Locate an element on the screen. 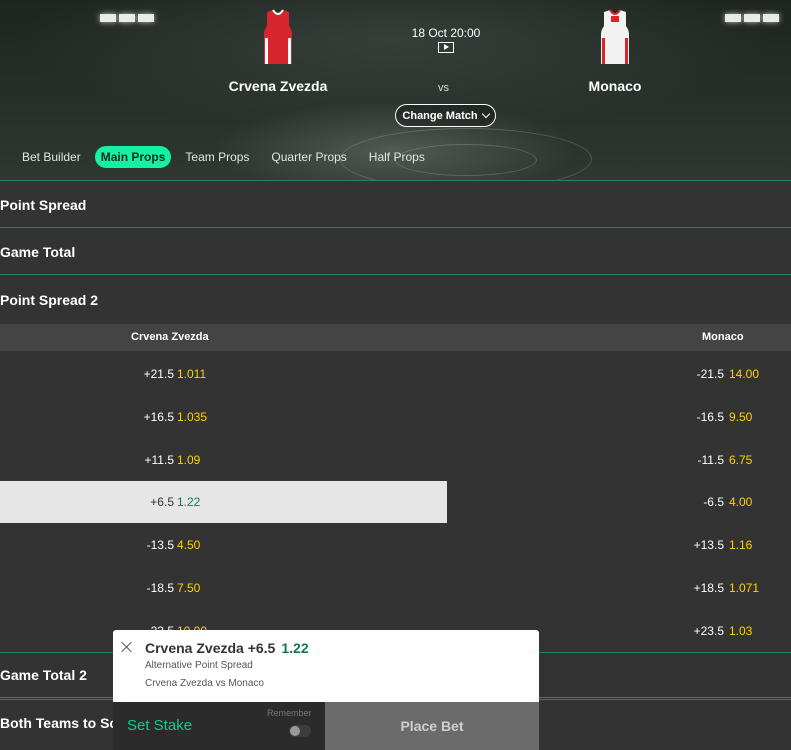  away-team: Monaco is located at coordinates (615, 51).